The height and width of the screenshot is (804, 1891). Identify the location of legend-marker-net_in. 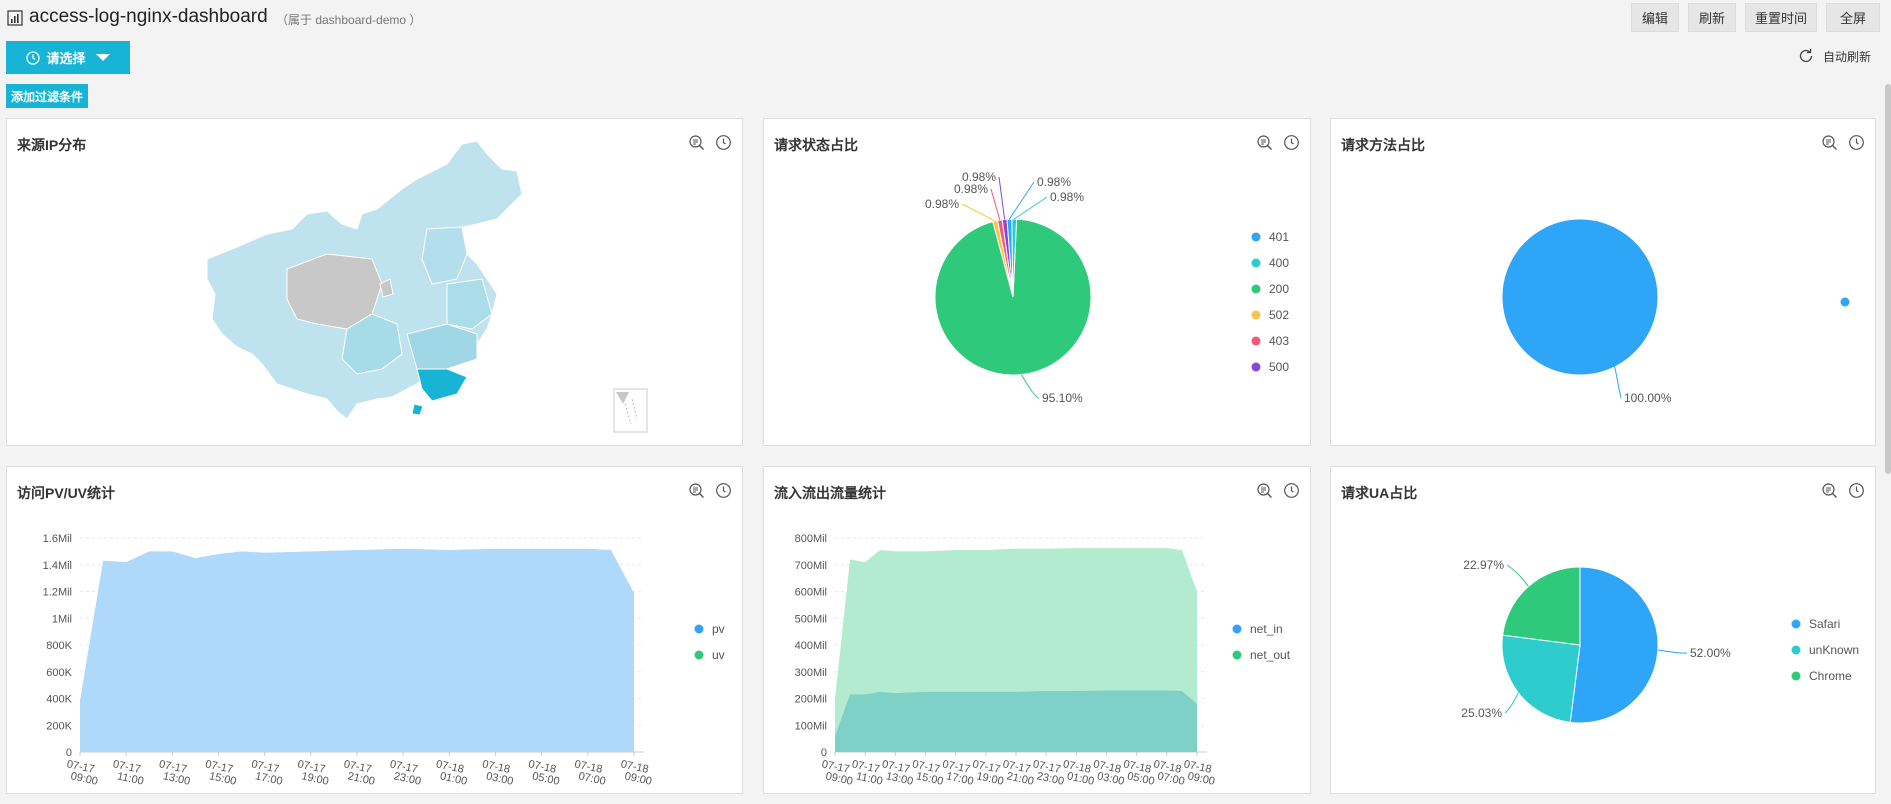
(1237, 629).